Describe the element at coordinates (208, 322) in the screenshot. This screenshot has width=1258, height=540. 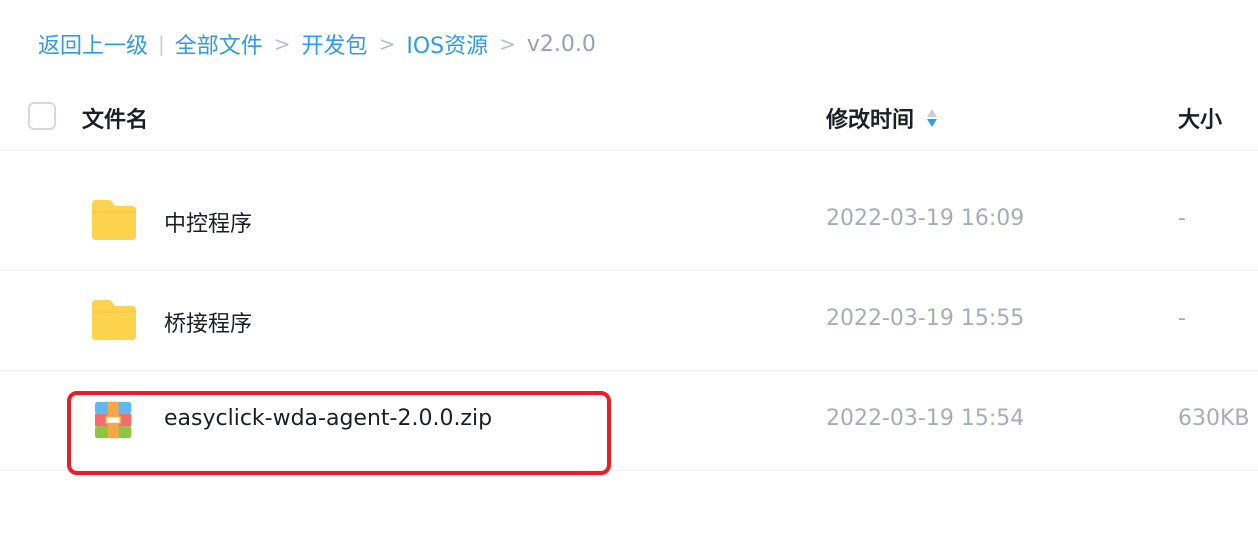
I see `file-name: 桥接程序` at that location.